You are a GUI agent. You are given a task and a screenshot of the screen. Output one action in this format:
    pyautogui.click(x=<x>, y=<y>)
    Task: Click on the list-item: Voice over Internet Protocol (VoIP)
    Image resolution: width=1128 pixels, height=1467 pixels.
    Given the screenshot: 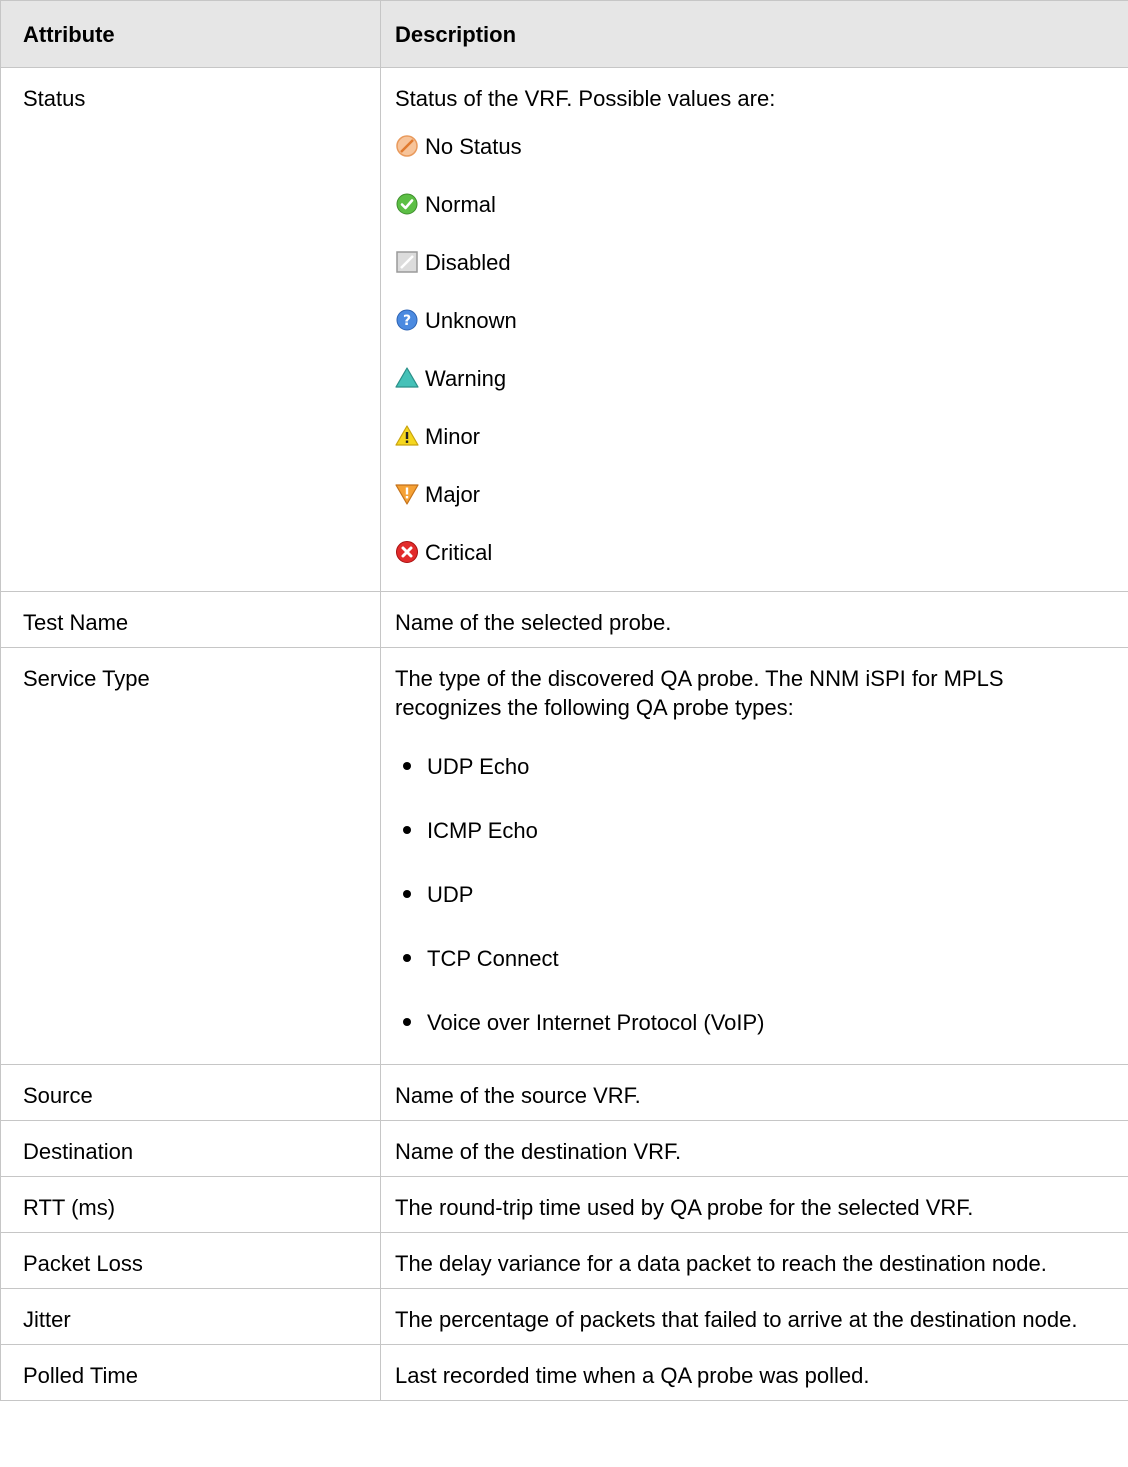 What is the action you would take?
    pyautogui.click(x=760, y=1022)
    